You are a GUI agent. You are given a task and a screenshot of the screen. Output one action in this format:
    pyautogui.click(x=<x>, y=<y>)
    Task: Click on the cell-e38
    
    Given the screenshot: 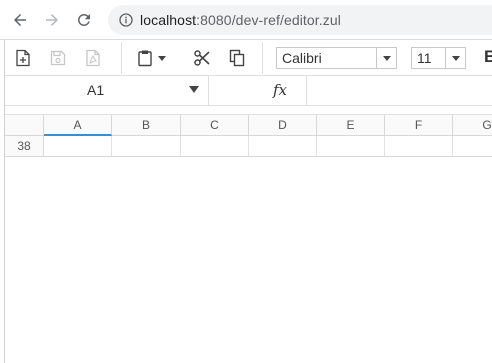 What is the action you would take?
    pyautogui.click(x=351, y=146)
    